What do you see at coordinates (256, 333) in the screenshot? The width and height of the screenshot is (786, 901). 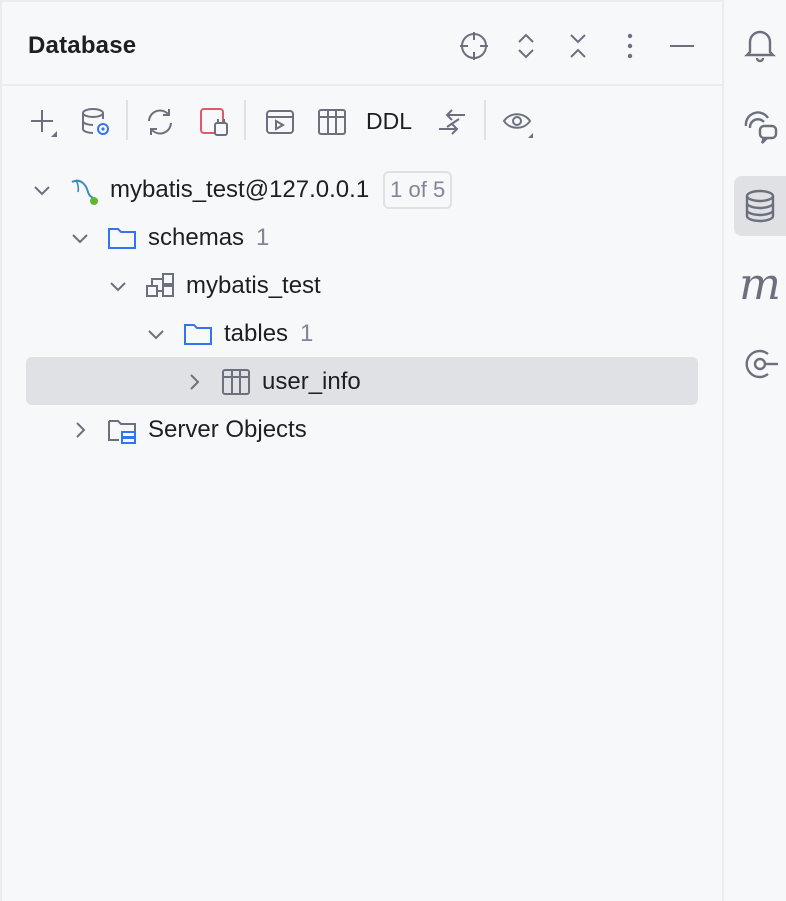 I see `tables-label: tables` at bounding box center [256, 333].